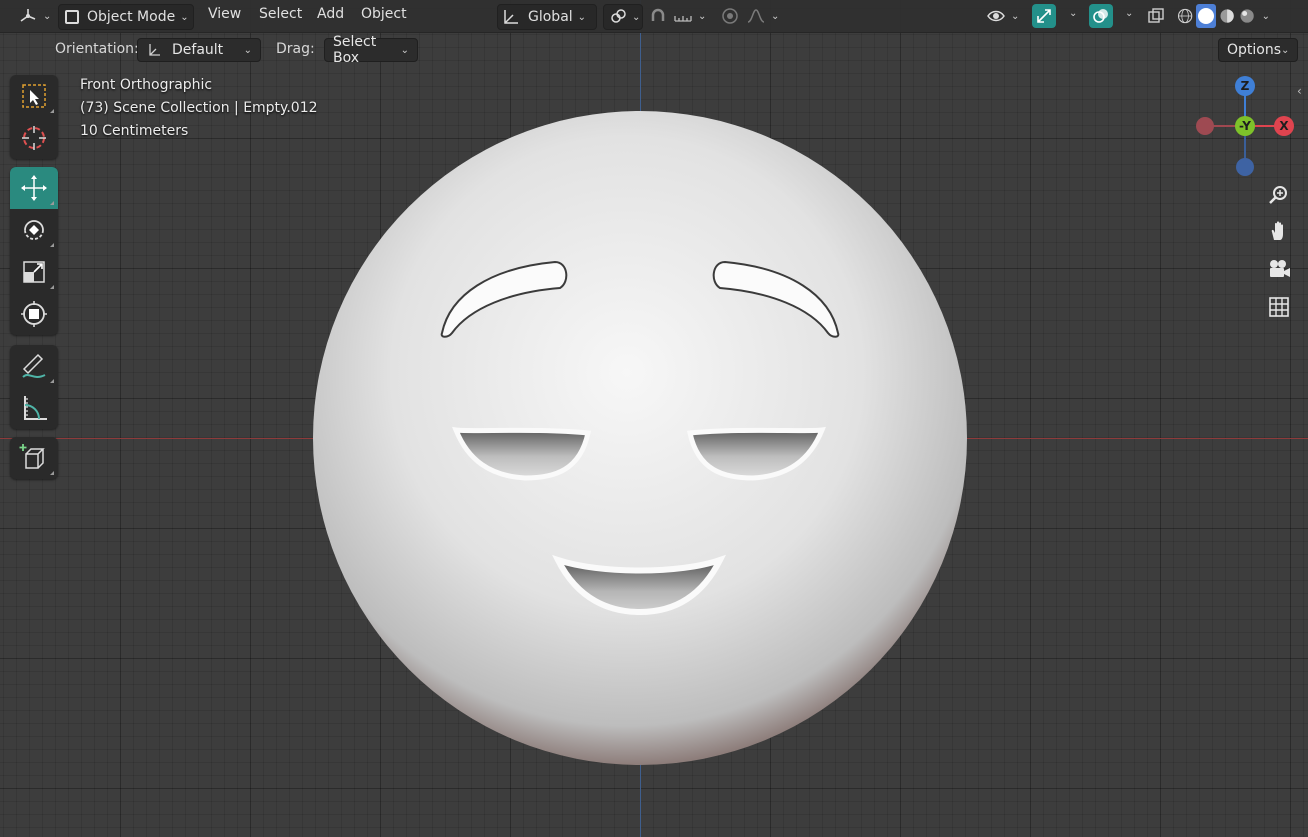 The width and height of the screenshot is (1308, 837). Describe the element at coordinates (384, 14) in the screenshot. I see `menu-object: Object` at that location.